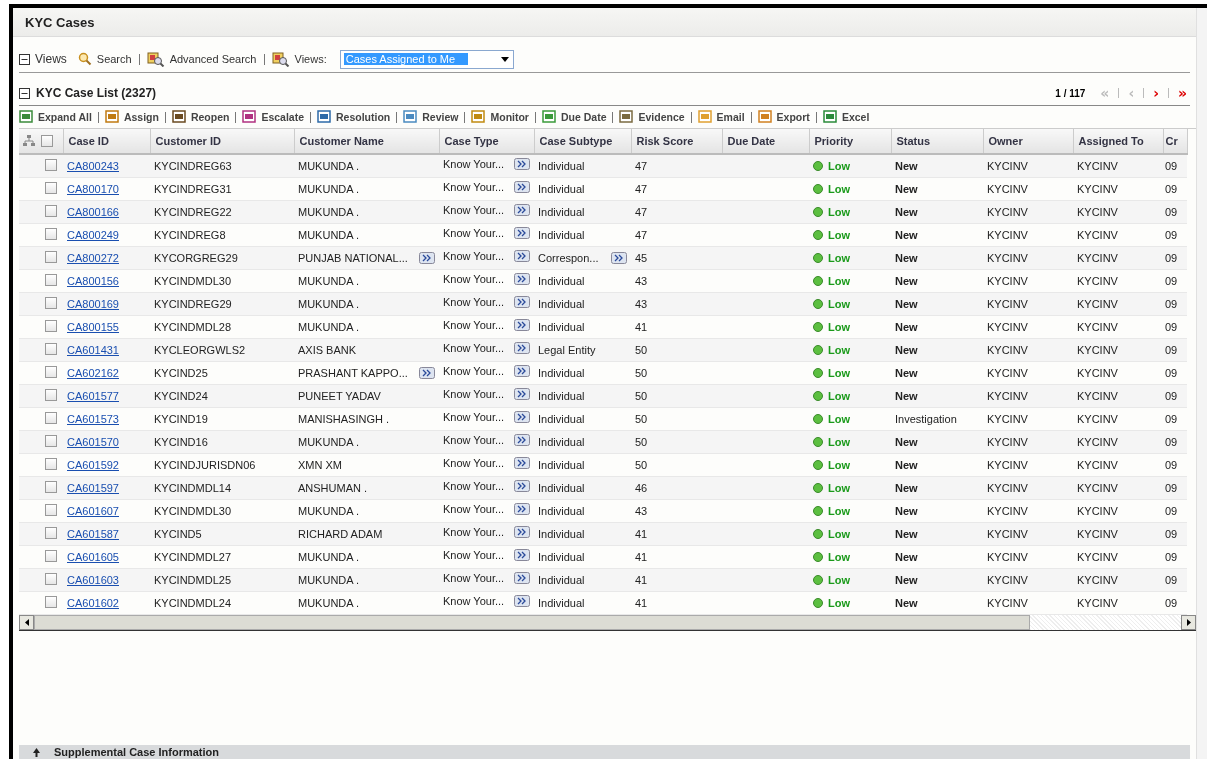 The height and width of the screenshot is (759, 1207). What do you see at coordinates (222, 465) in the screenshot?
I see `table-cell: KYCINDJURISDN06` at bounding box center [222, 465].